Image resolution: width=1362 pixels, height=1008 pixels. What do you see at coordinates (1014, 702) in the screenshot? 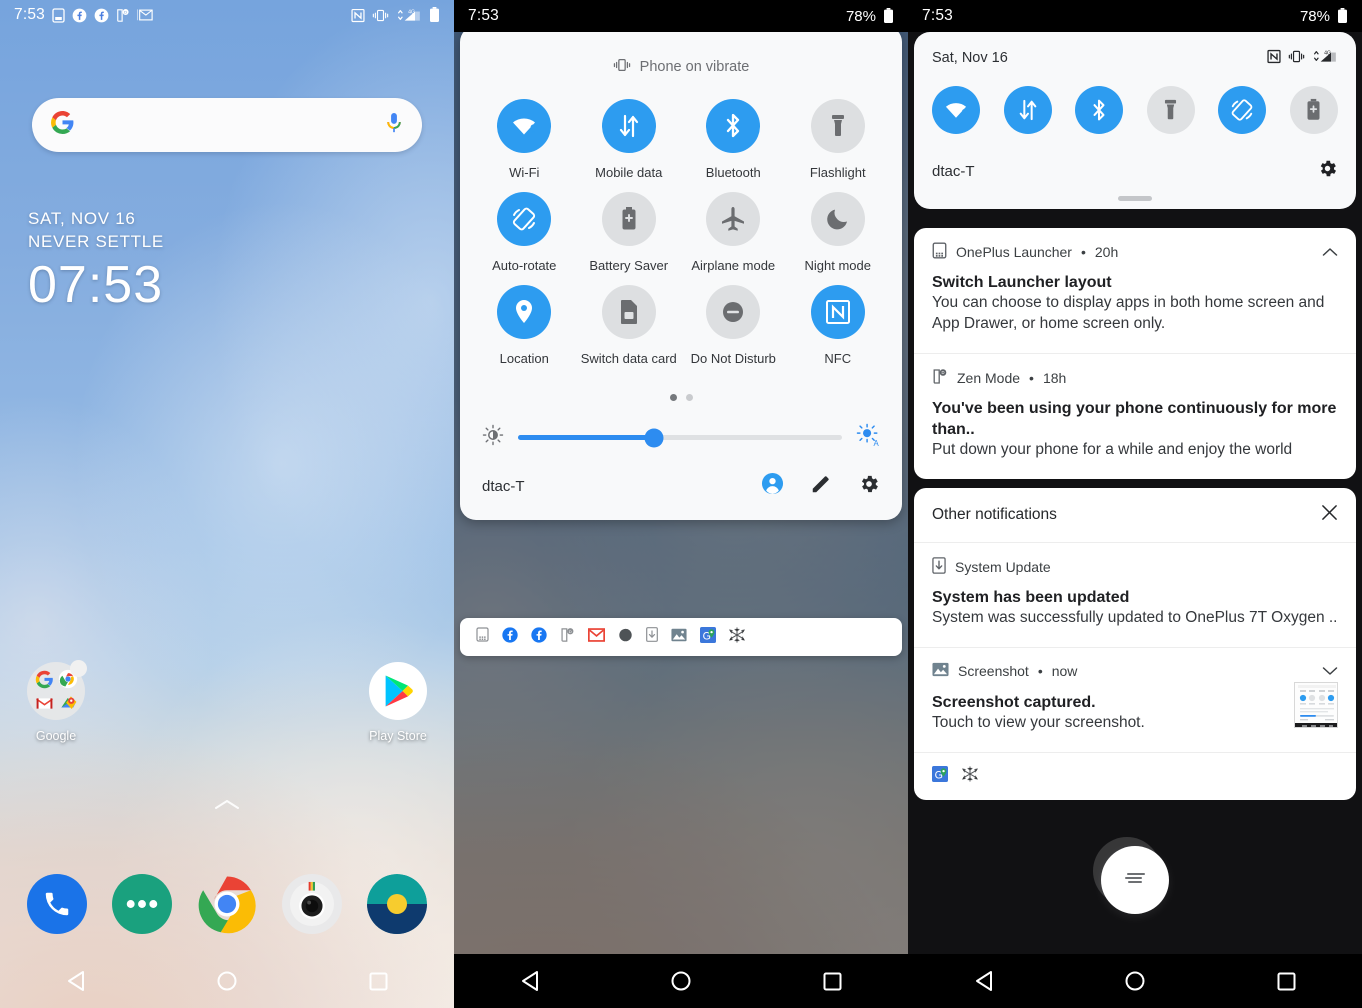
I see `notification-title: Screenshot captured.` at bounding box center [1014, 702].